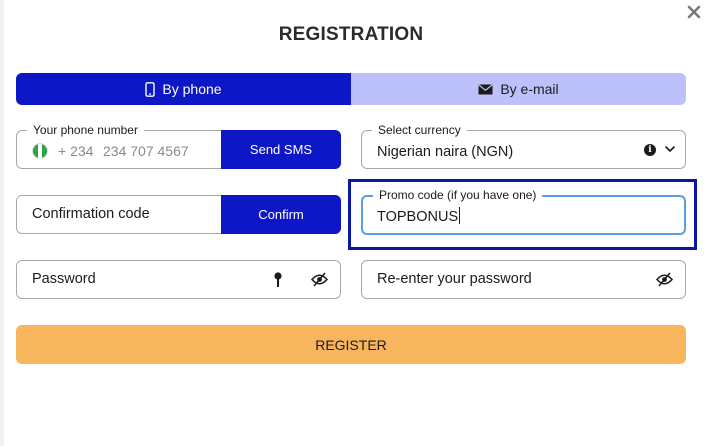  What do you see at coordinates (281, 214) in the screenshot?
I see `confirm-button: Confirm` at bounding box center [281, 214].